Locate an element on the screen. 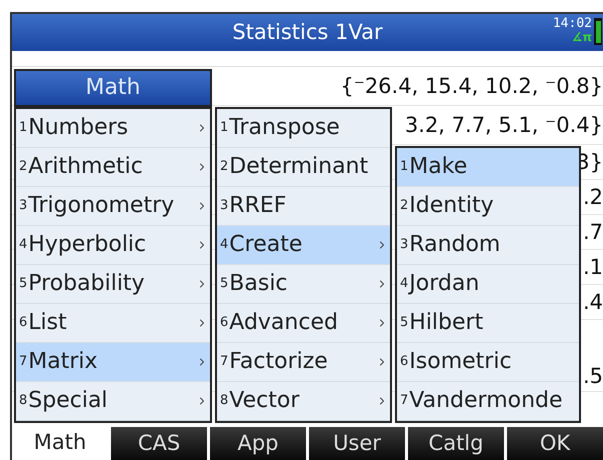 Image resolution: width=603 pixels, height=460 pixels. item-label: Make is located at coordinates (438, 167).